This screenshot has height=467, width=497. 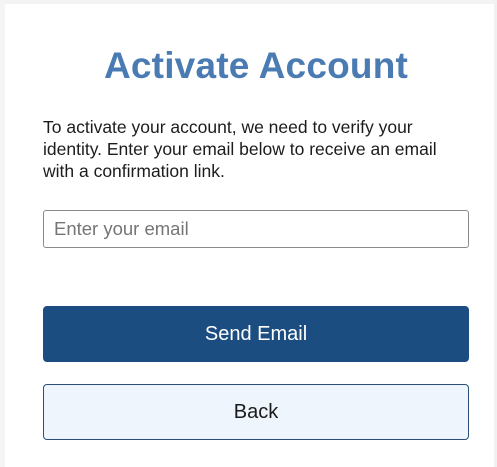 I want to click on top-edge-divider, so click(x=248, y=2).